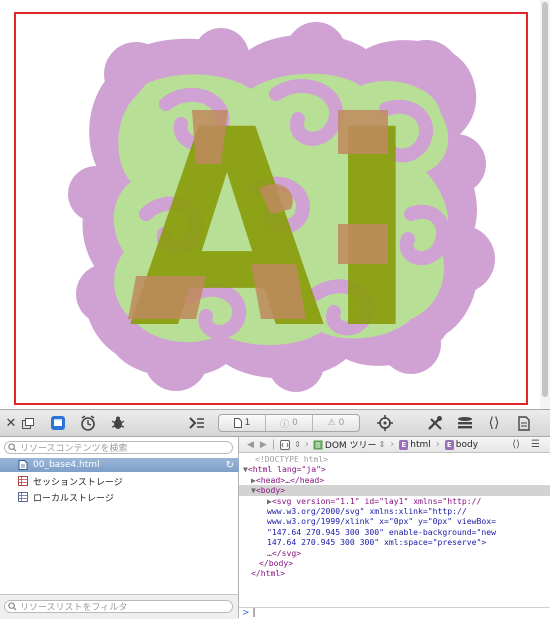 Image resolution: width=550 pixels, height=619 pixels. Describe the element at coordinates (237, 423) in the screenshot. I see `page-icon` at that location.